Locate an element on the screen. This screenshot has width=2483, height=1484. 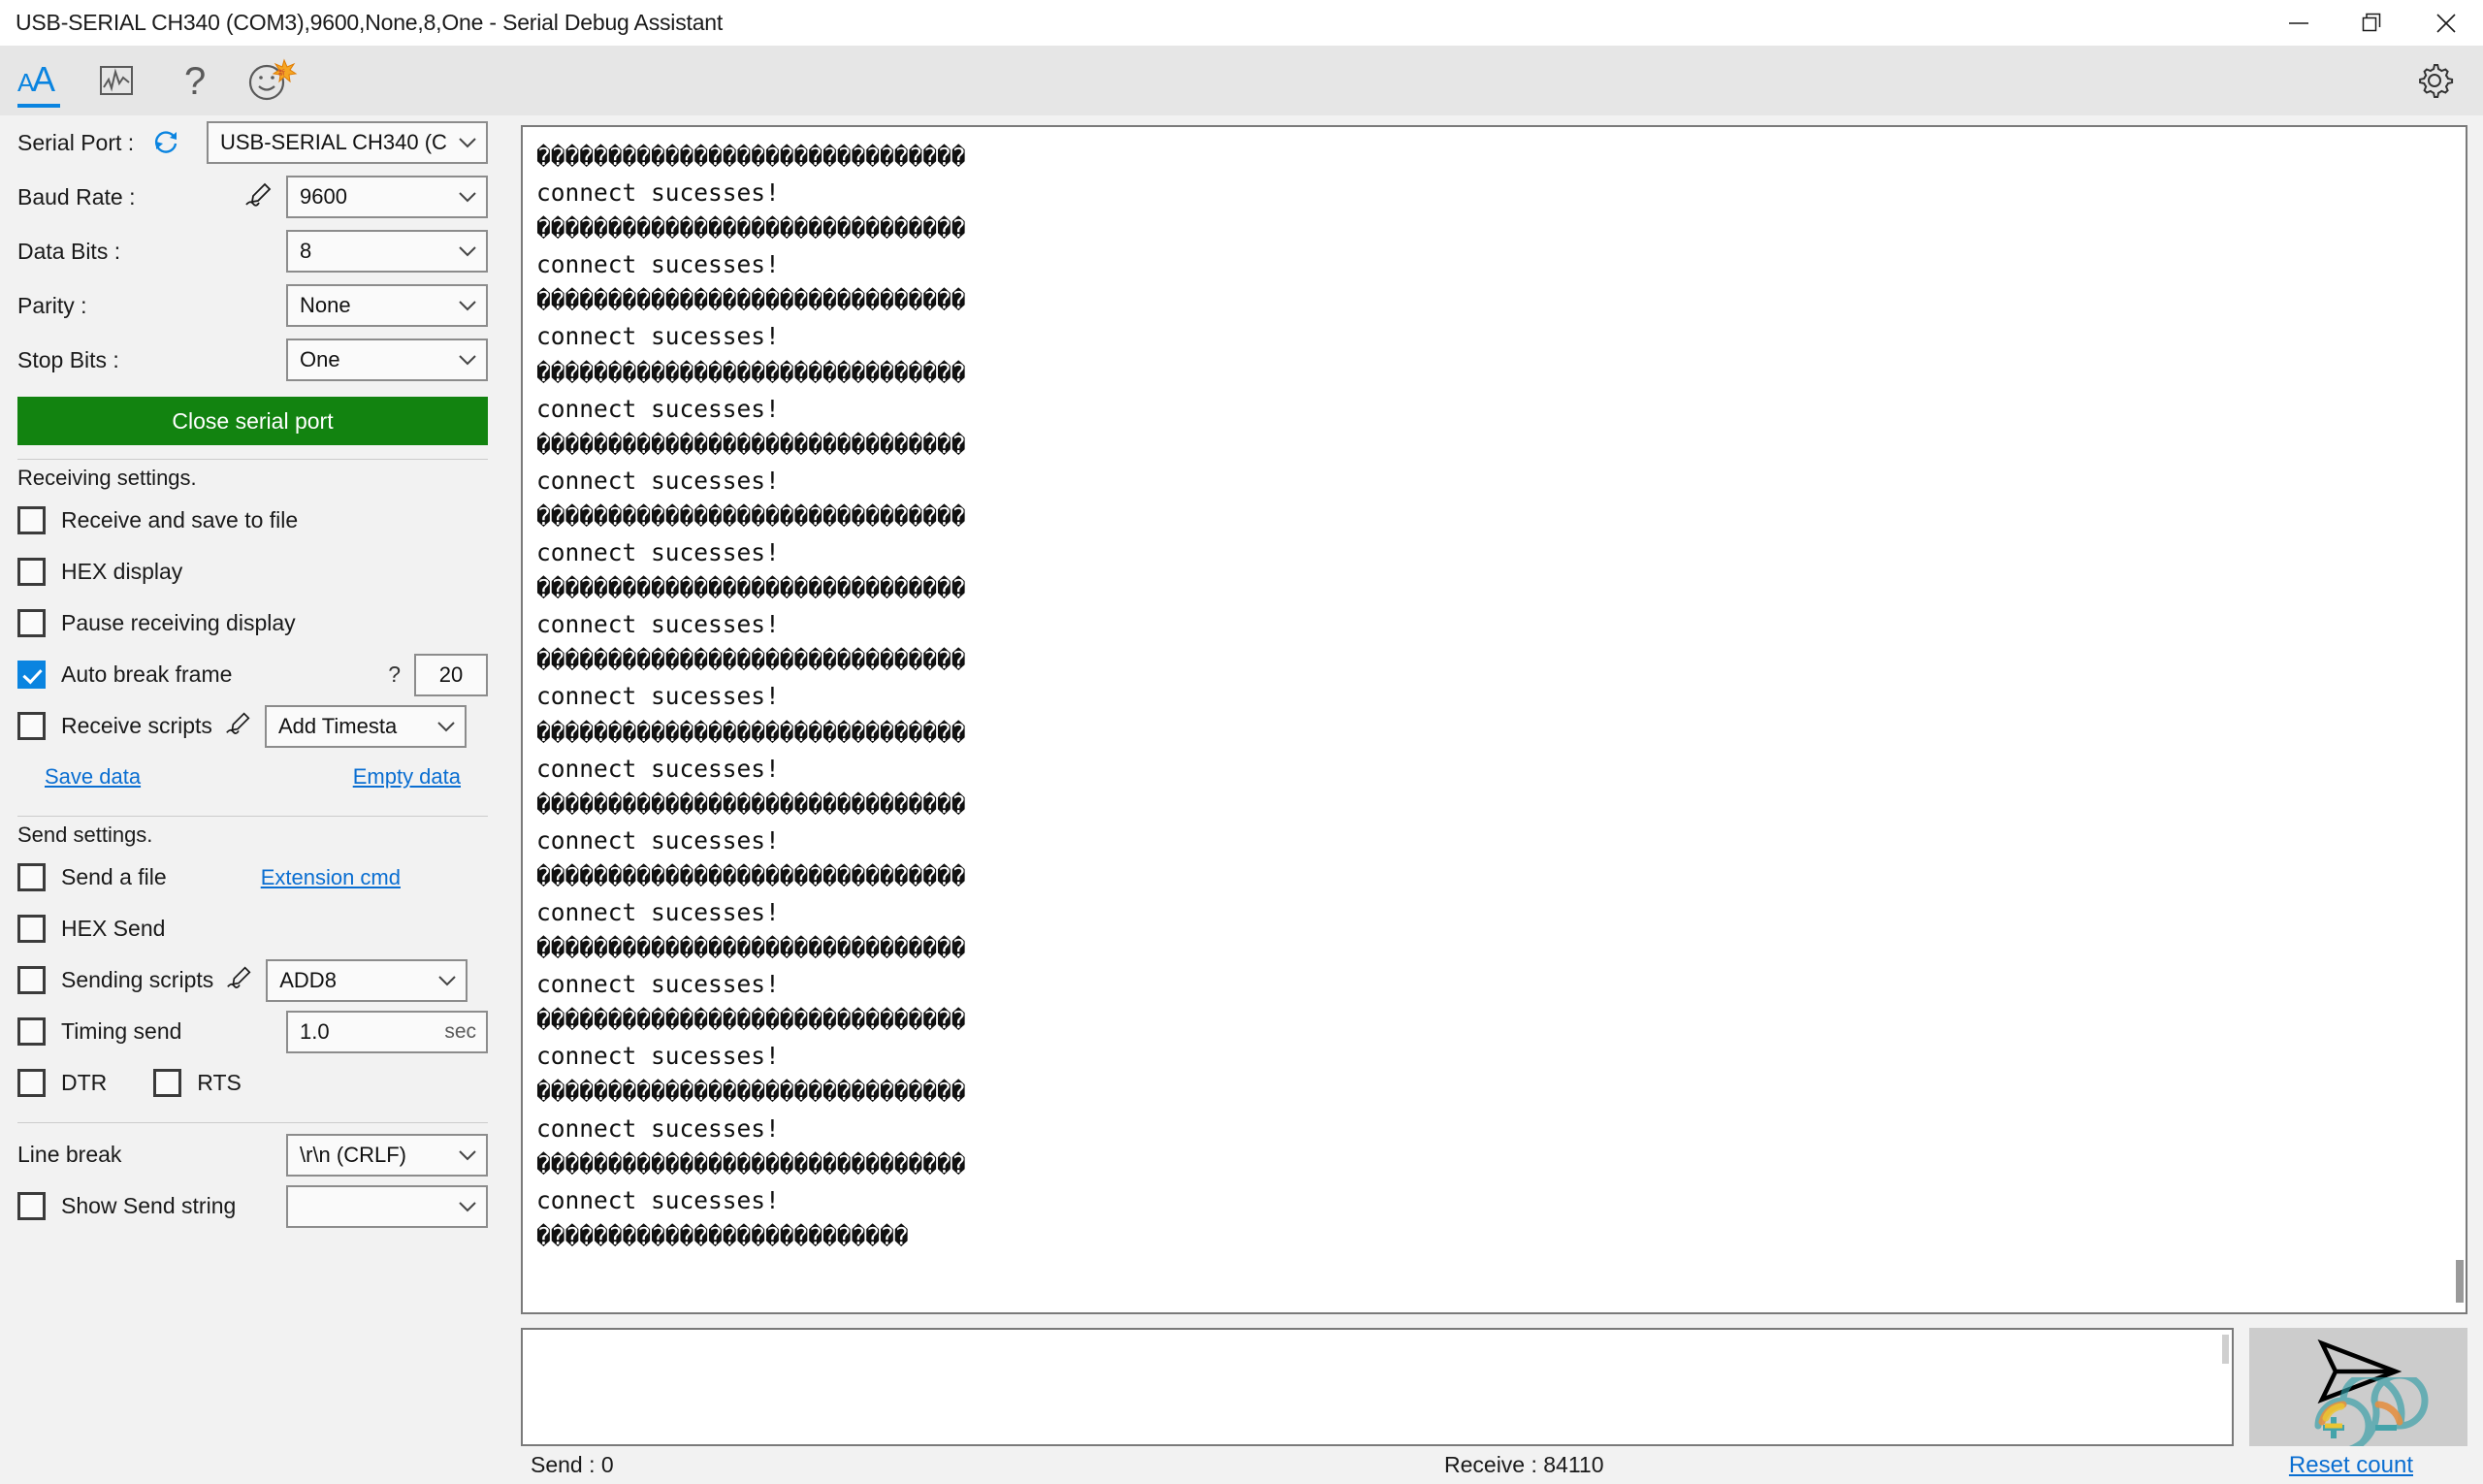
sending-scripts-row: Sending scripts ADD8 is located at coordinates (252, 980).